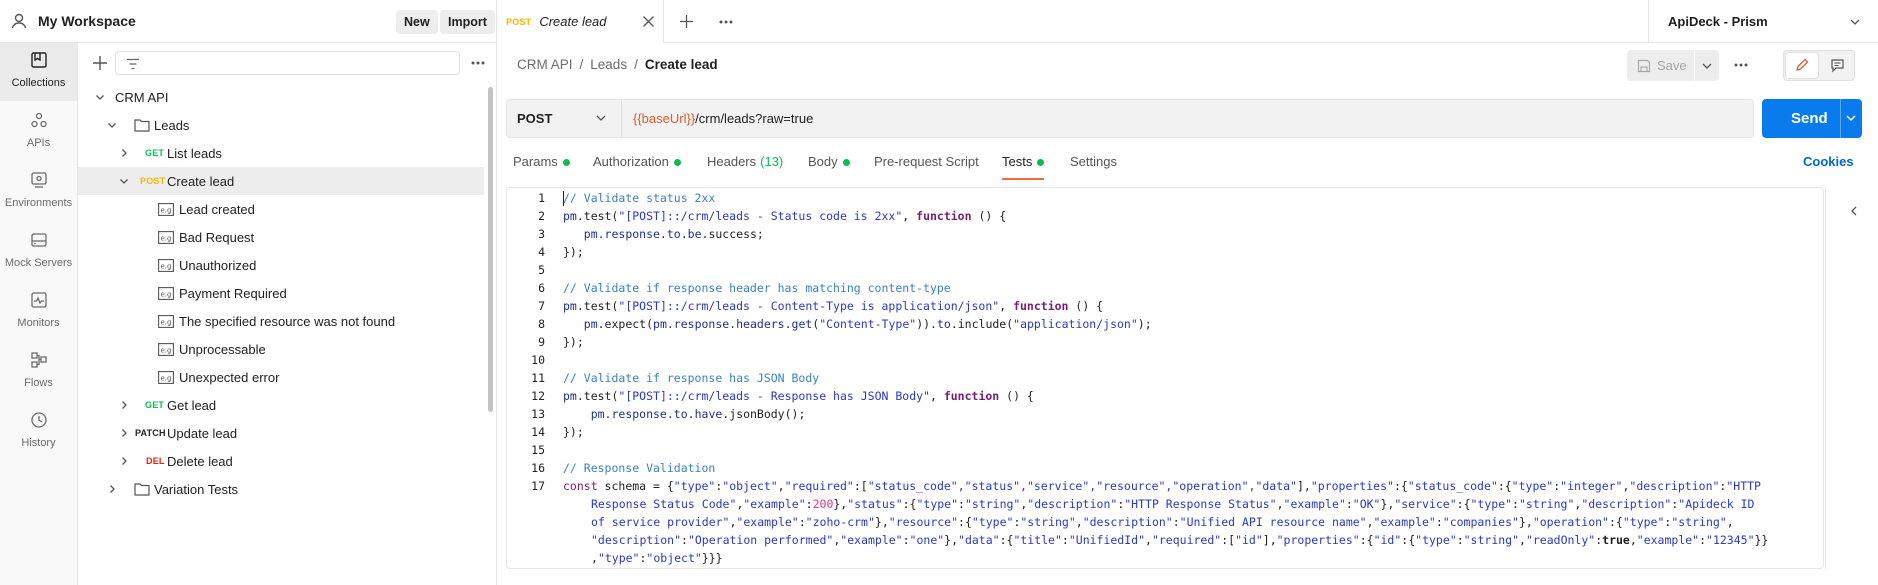 This screenshot has width=1878, height=585. I want to click on tab-label: Params, so click(535, 161).